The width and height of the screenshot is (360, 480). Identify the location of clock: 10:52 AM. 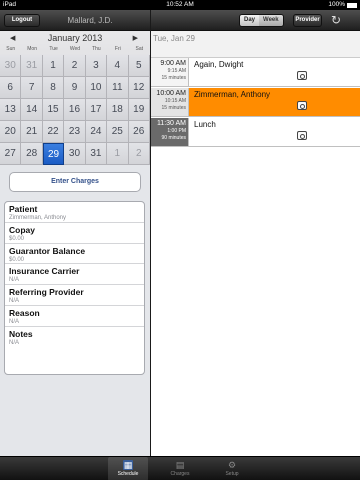
(180, 4).